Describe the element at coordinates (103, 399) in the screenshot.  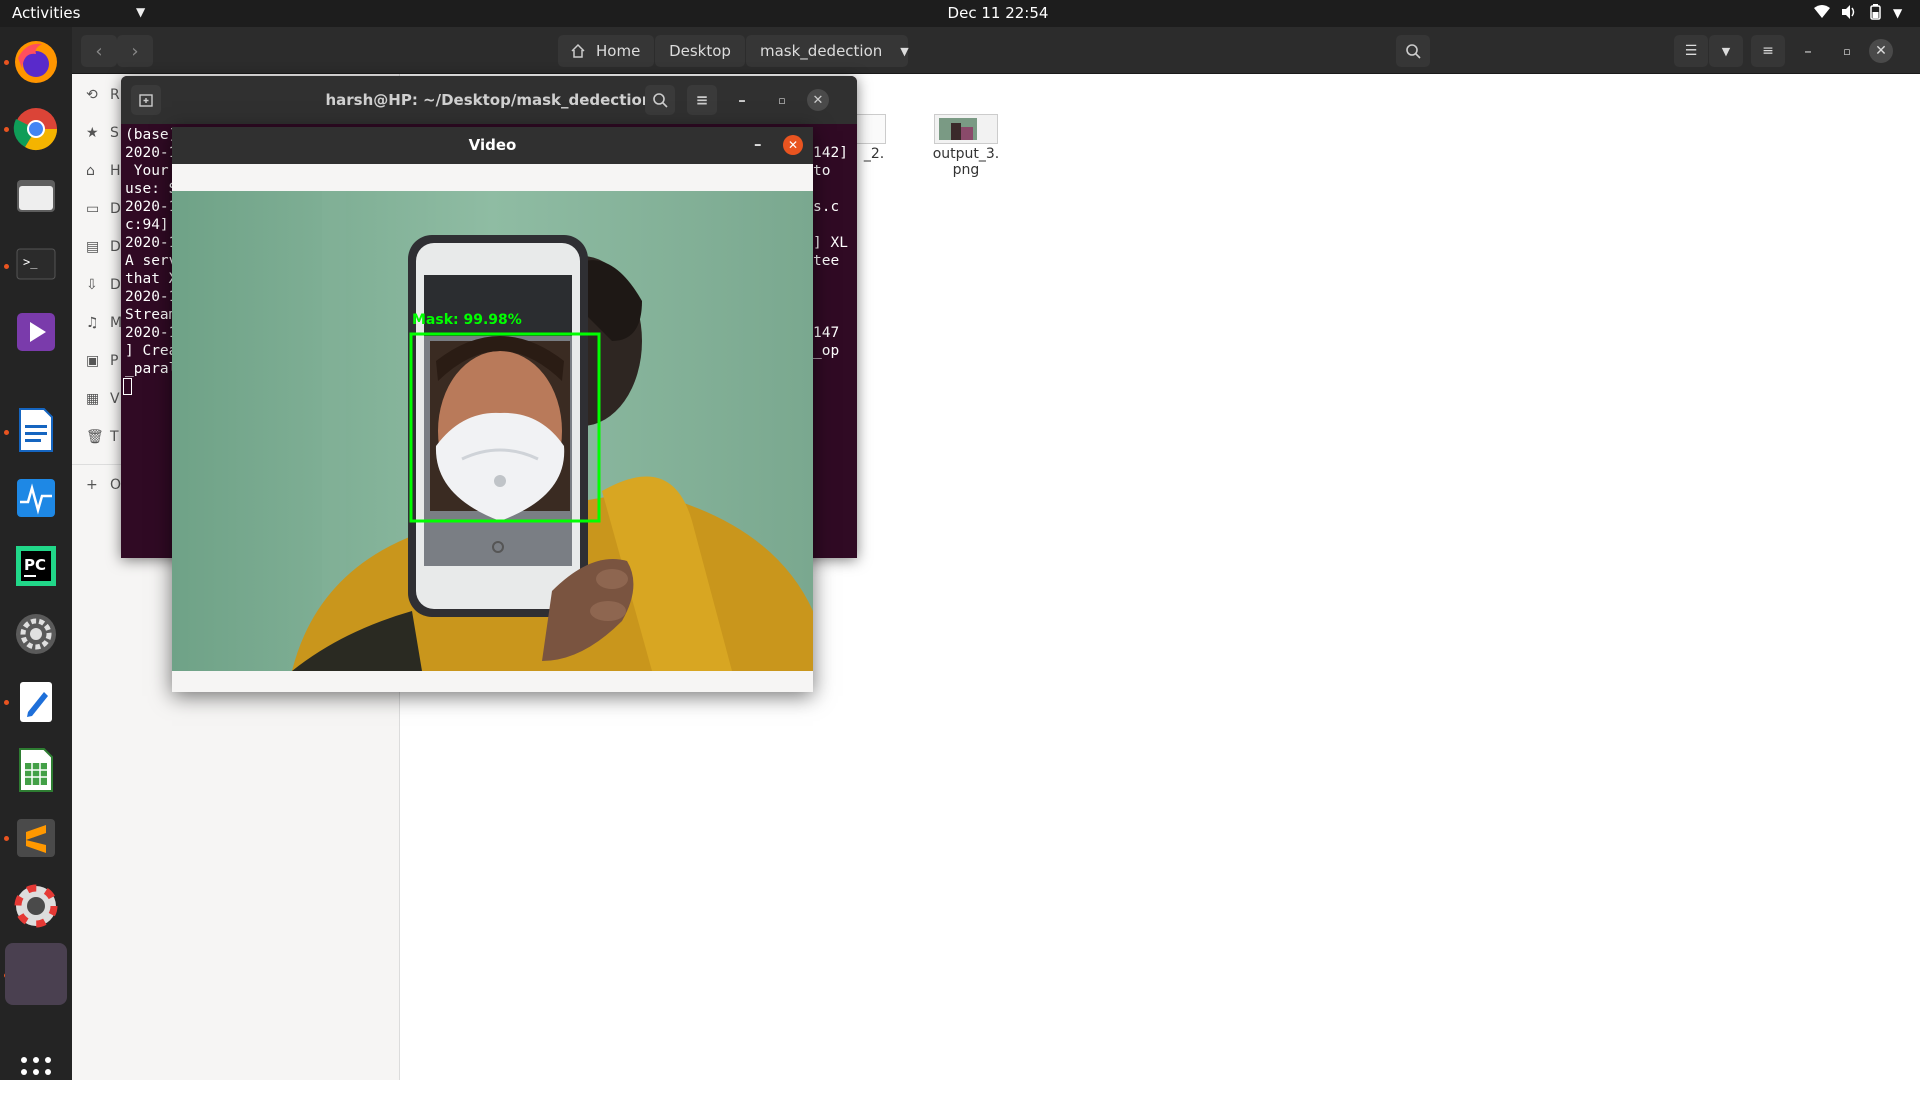
I see `sidebar-item-videos: ▦ V` at that location.